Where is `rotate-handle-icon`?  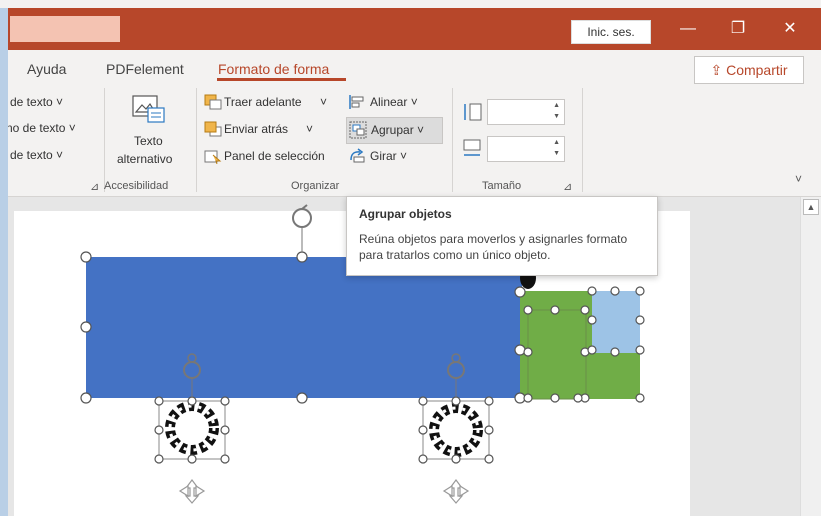 rotate-handle-icon is located at coordinates (302, 228).